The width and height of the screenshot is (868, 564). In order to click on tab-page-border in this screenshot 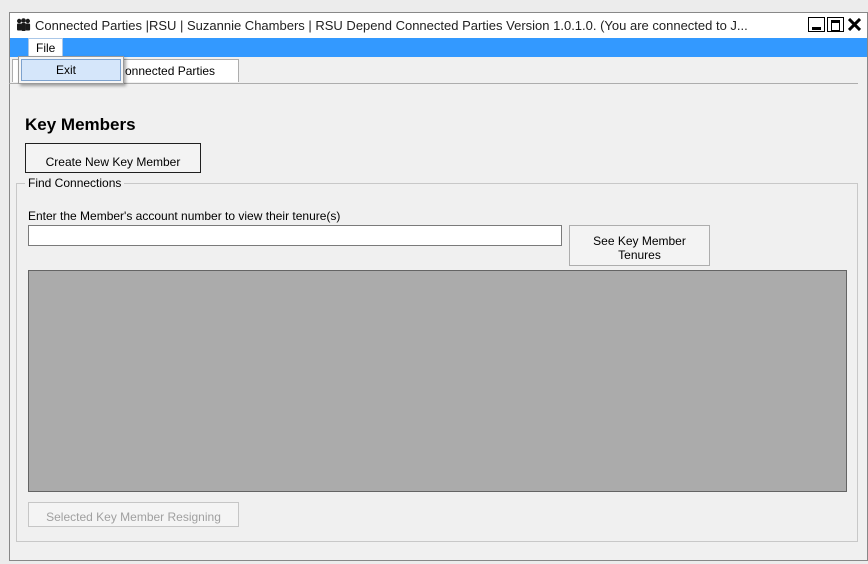, I will do `click(433, 83)`.